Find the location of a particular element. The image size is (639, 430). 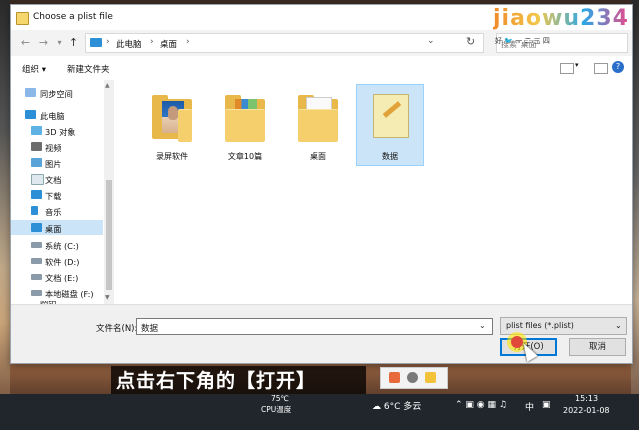

sidebar-item-label: 文档 (E:) is located at coordinates (62, 278).